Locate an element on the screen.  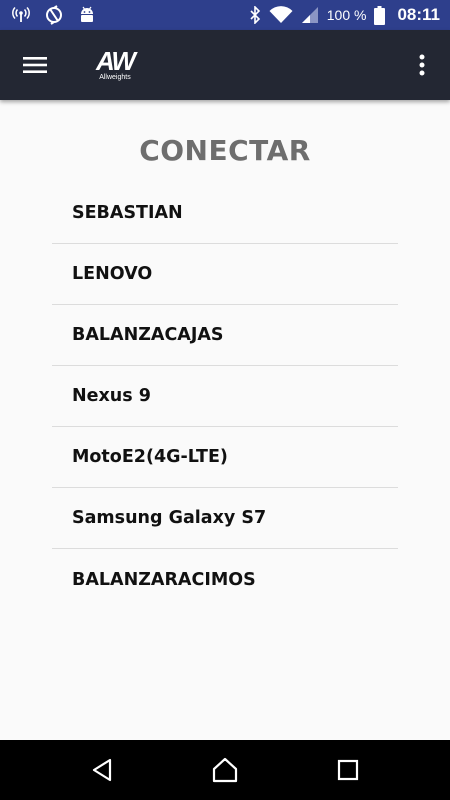
device-item: SEBASTIAN is located at coordinates (225, 213).